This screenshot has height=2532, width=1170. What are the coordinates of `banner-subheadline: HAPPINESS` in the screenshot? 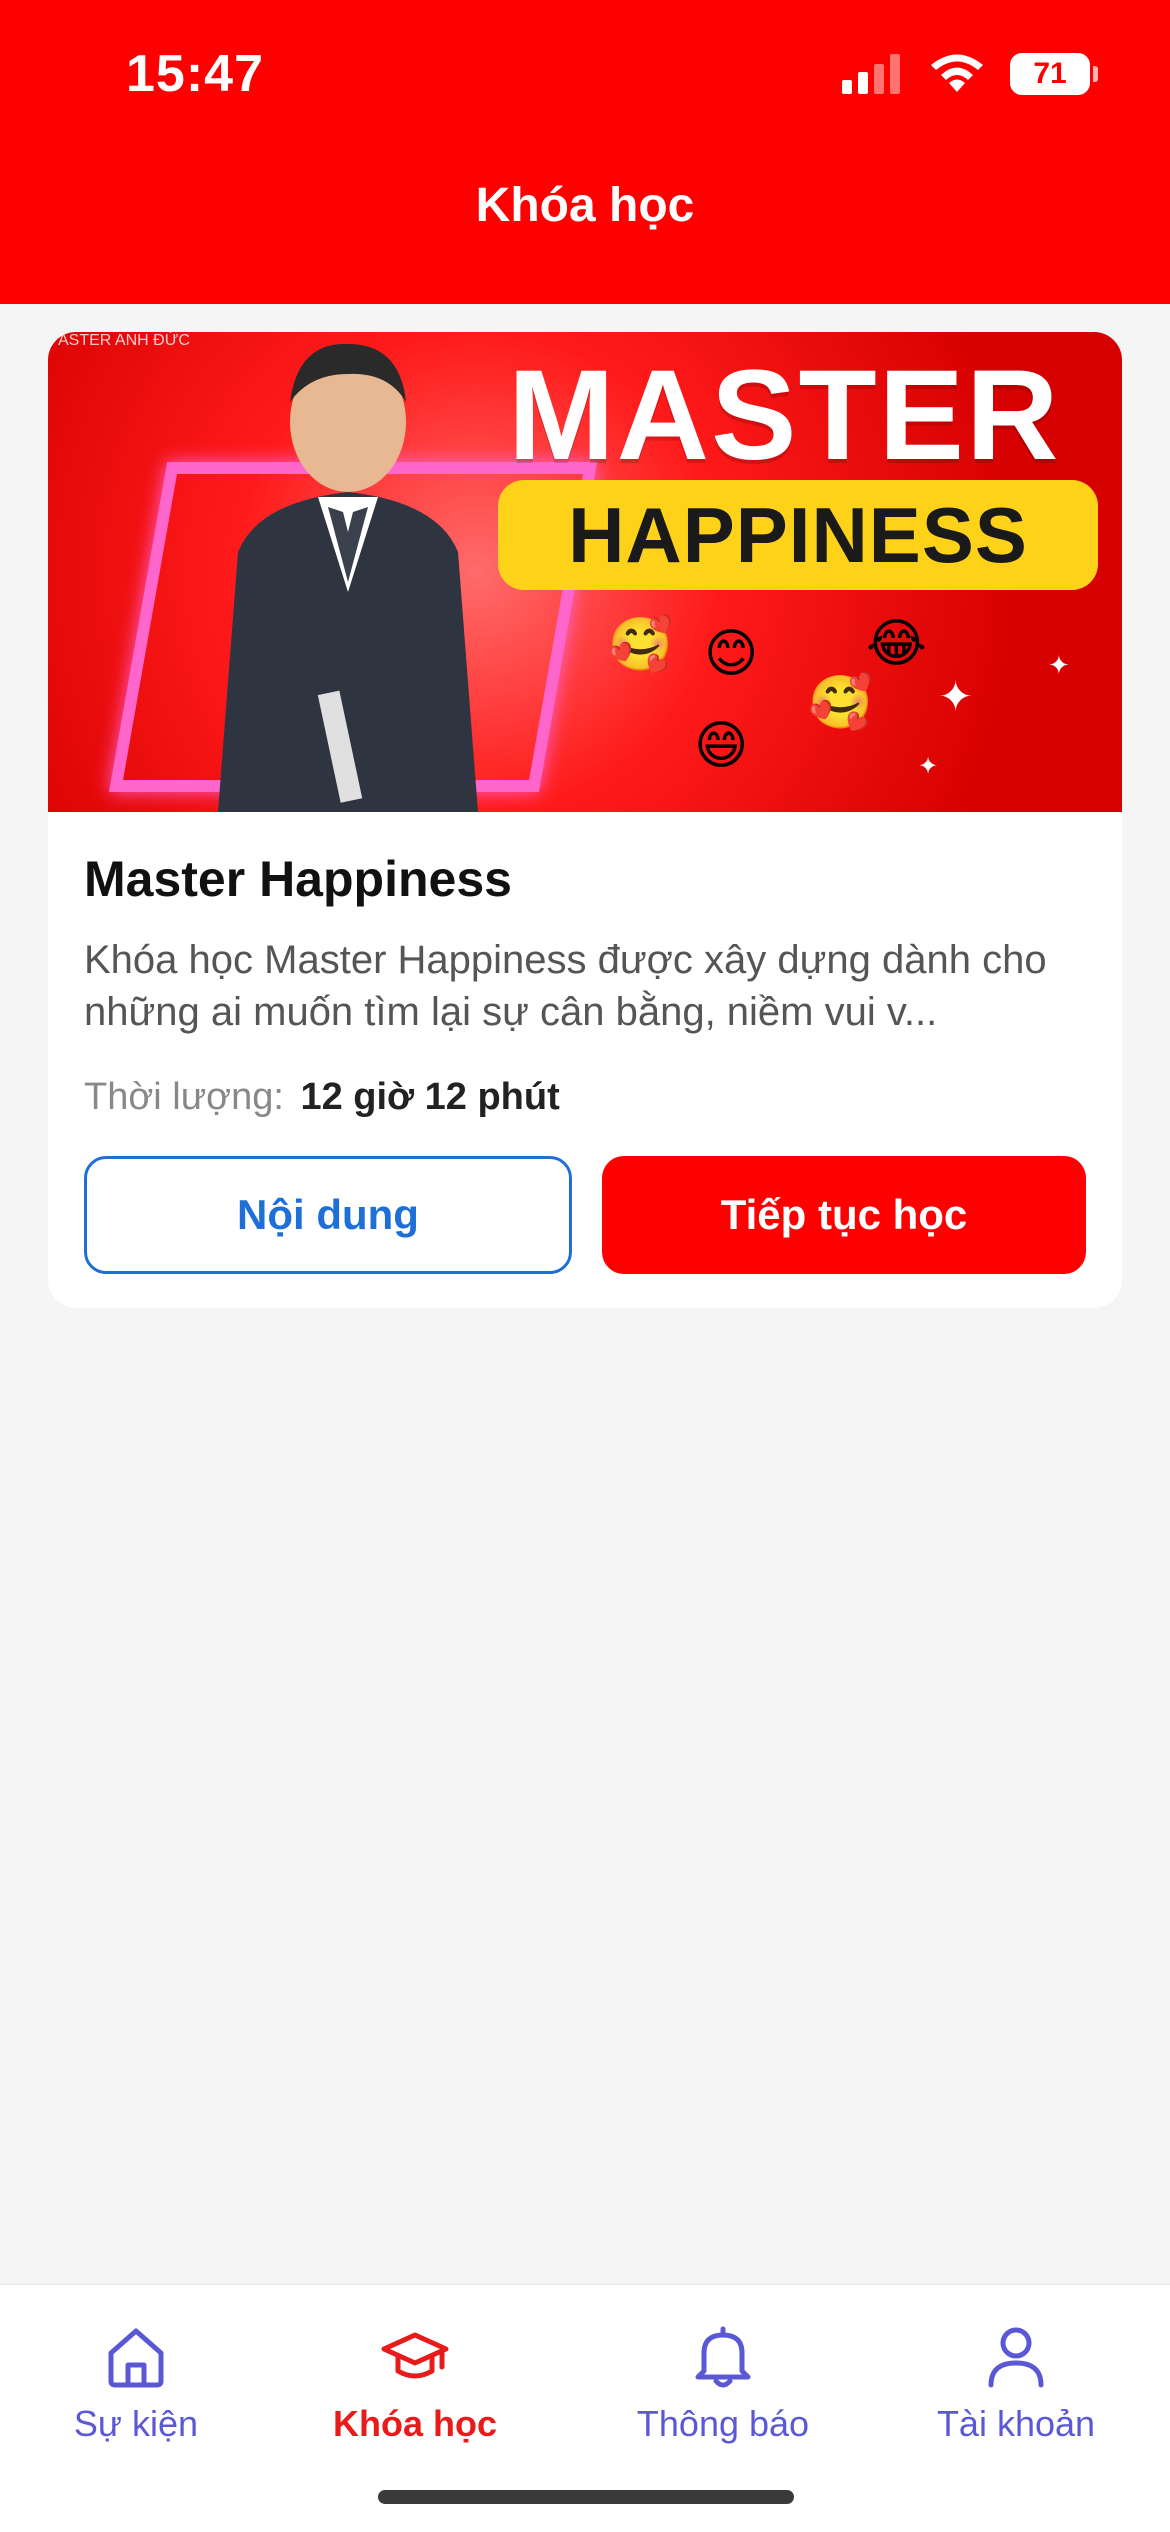 It's located at (798, 535).